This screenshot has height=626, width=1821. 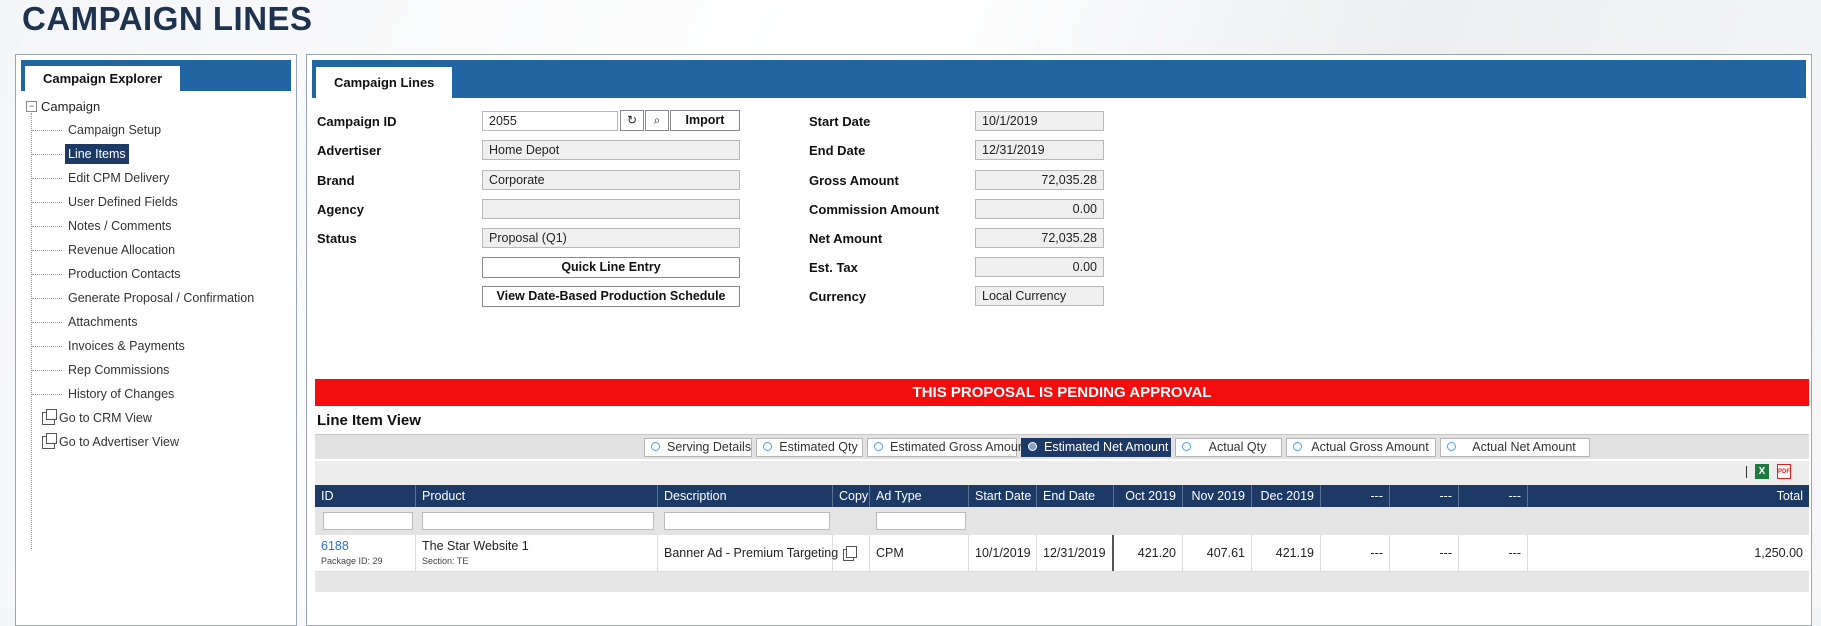 I want to click on cell-ad-type: CPM, so click(x=919, y=553).